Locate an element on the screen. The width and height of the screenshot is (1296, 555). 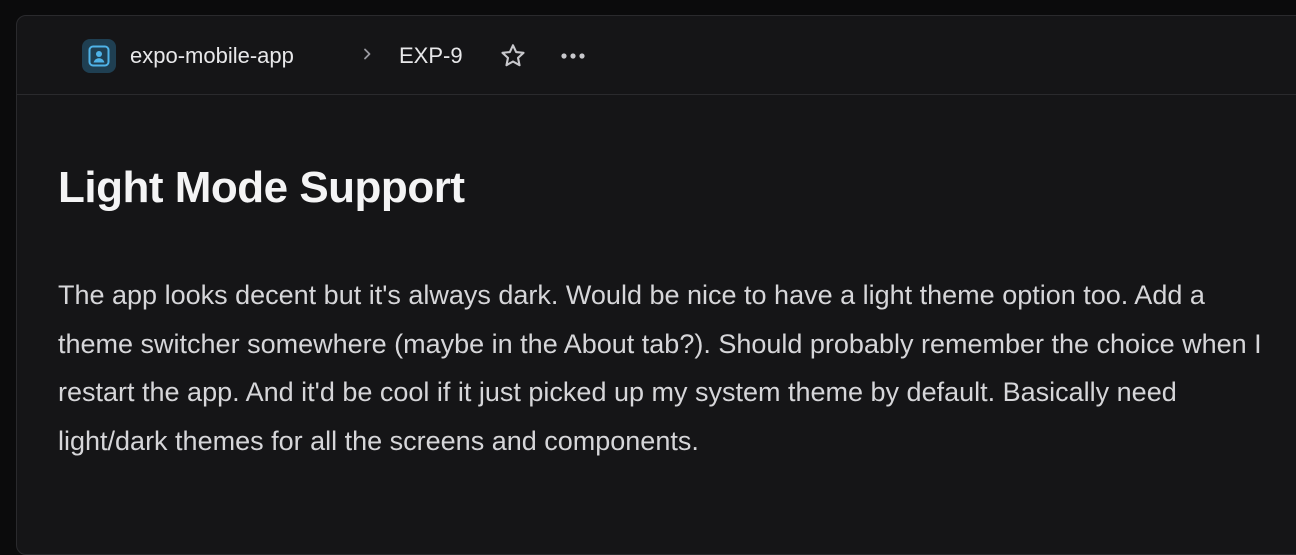
ellipsis-horizontal-icon is located at coordinates (573, 56).